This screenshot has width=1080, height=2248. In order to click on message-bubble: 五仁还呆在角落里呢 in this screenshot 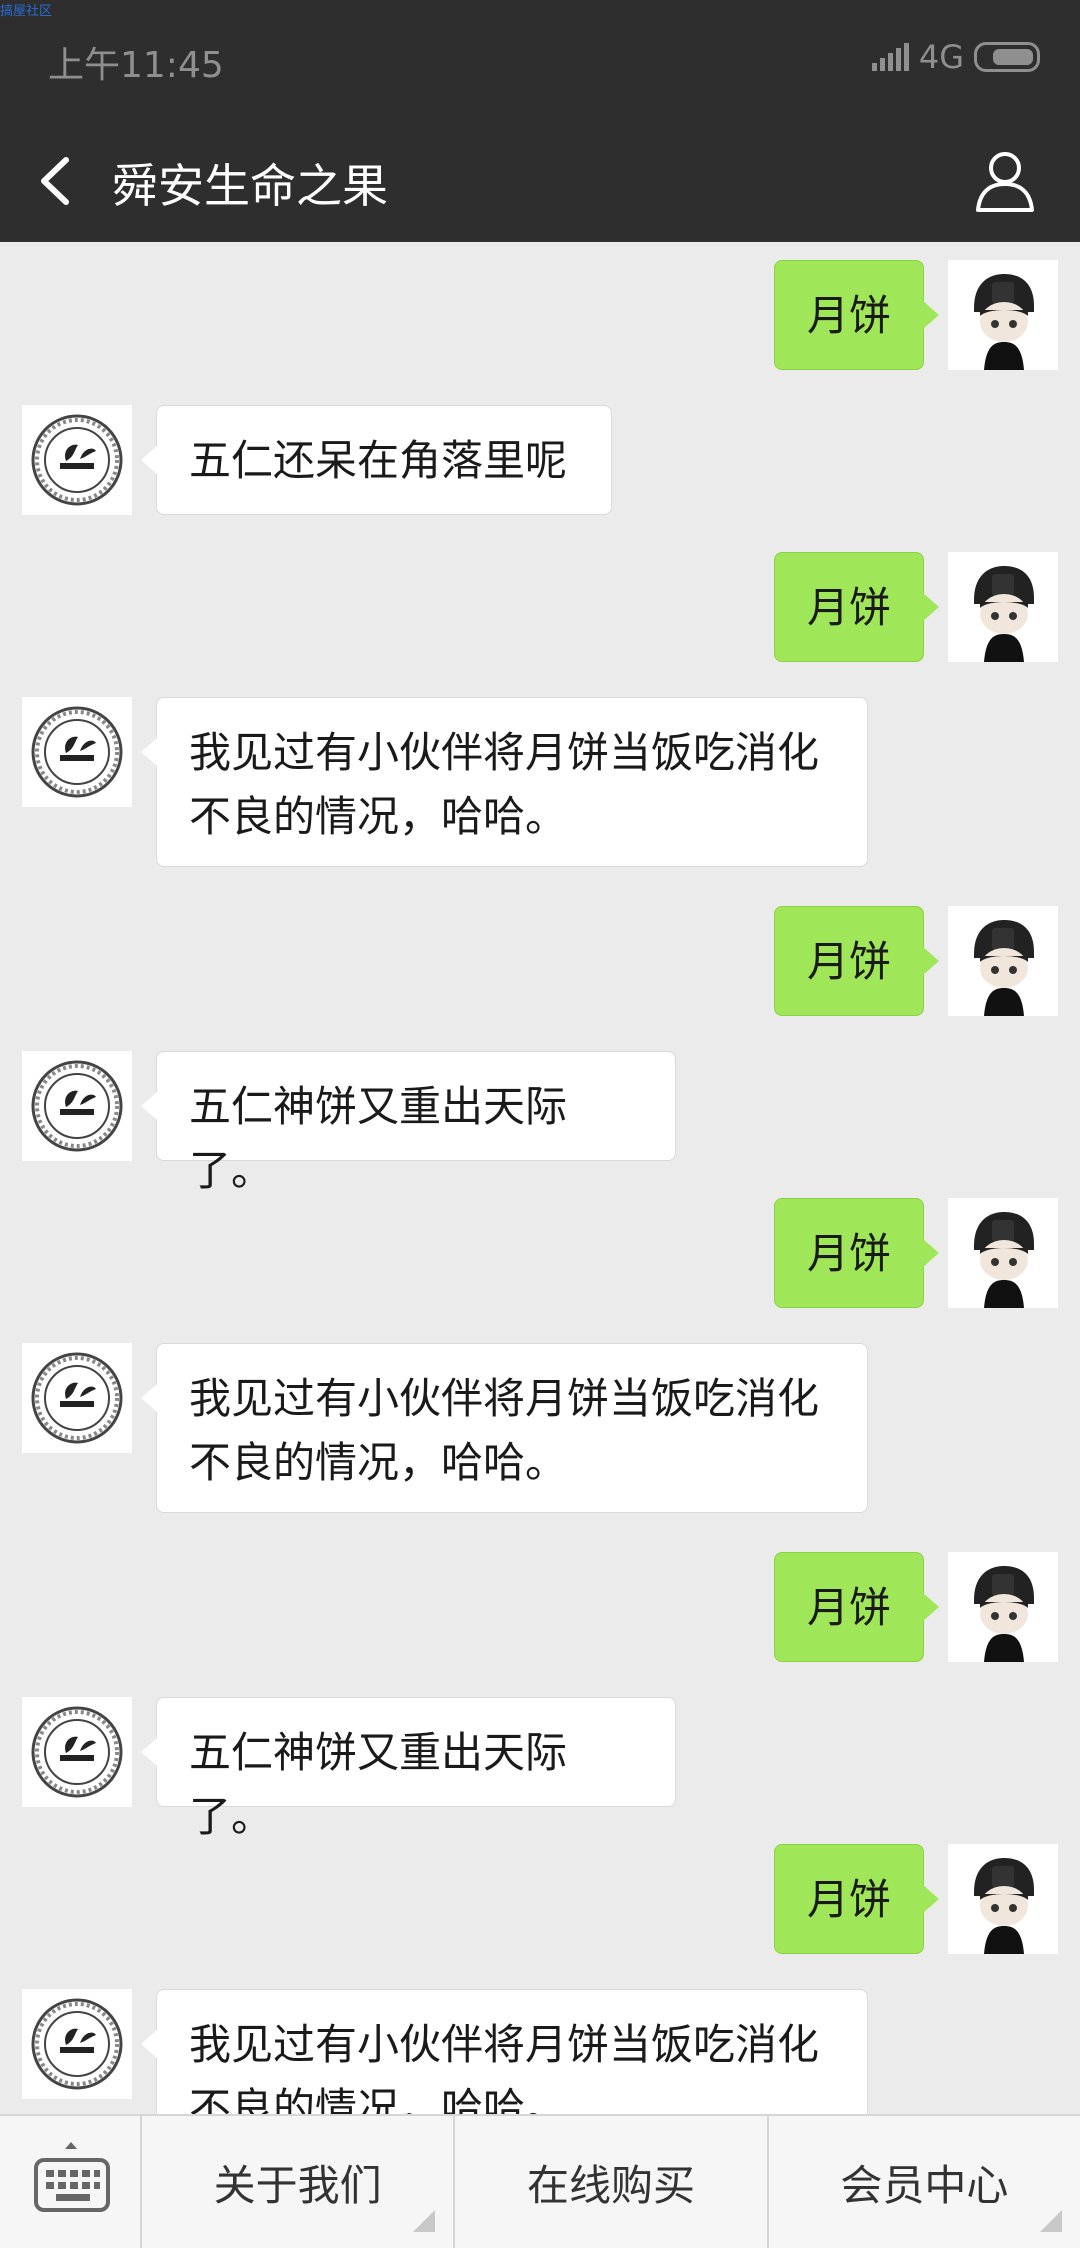, I will do `click(376, 460)`.